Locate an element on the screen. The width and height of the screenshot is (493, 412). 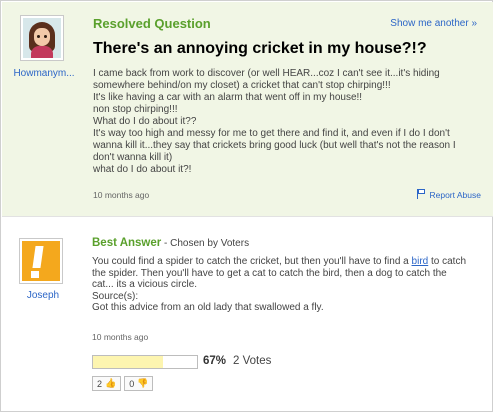
asker-avatar is located at coordinates (42, 38).